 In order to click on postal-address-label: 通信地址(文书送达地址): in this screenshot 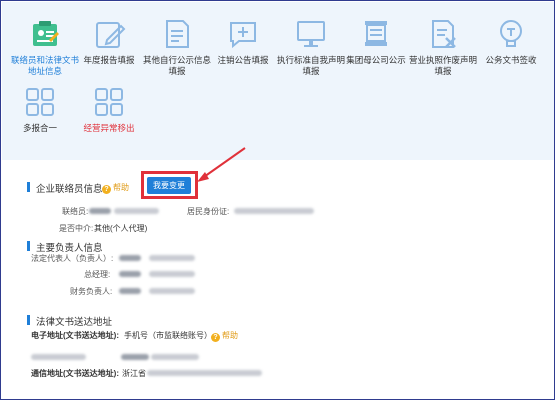, I will do `click(75, 373)`.